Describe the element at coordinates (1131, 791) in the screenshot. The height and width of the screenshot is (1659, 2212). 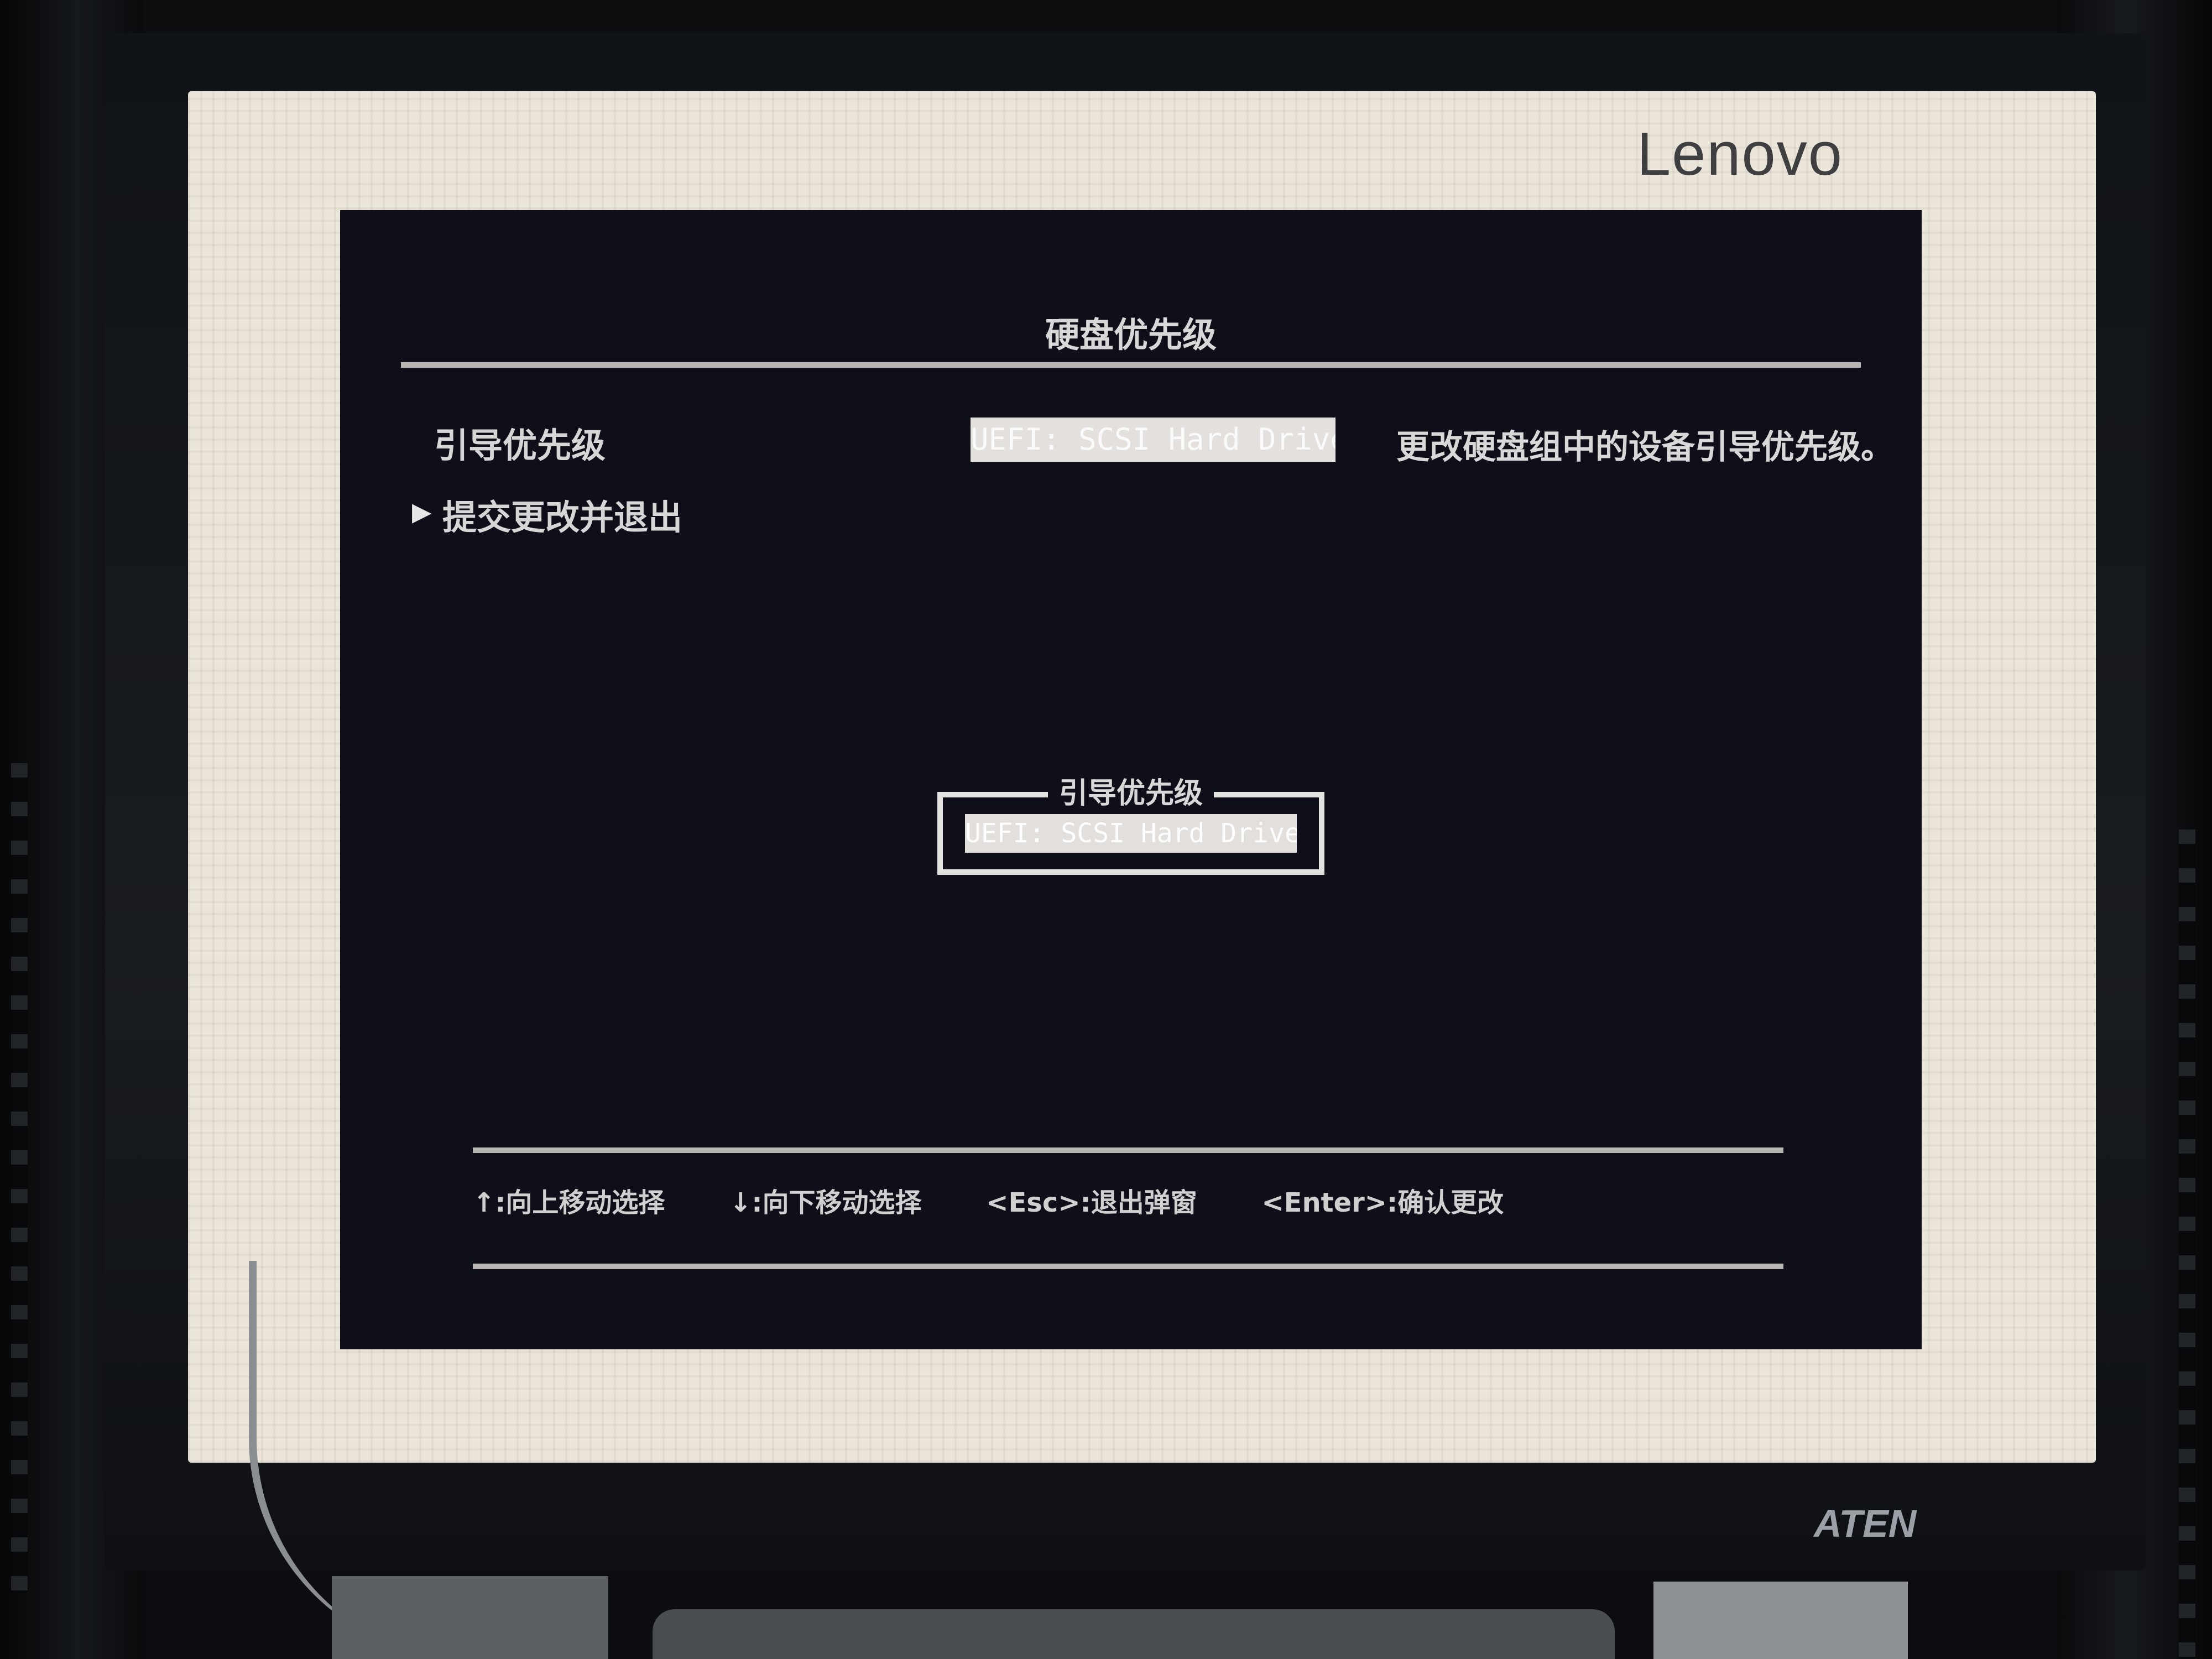
I see `popup-title: 引导优先级` at that location.